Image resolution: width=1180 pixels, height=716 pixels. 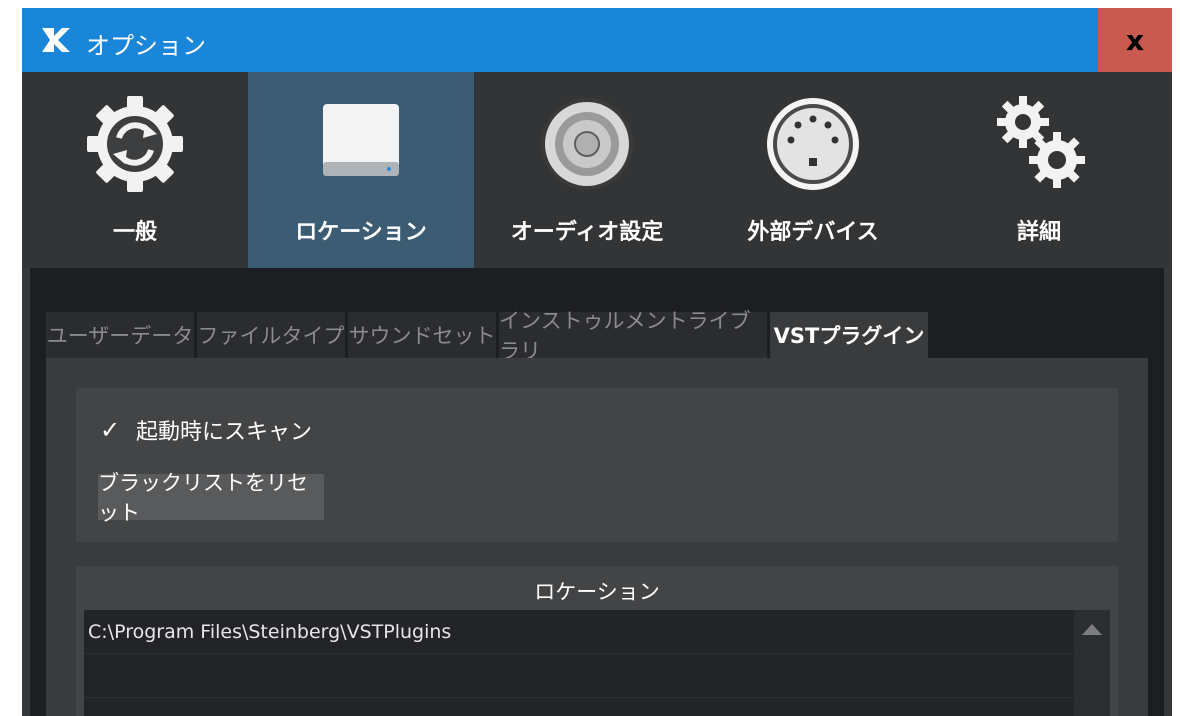 What do you see at coordinates (1092, 629) in the screenshot?
I see `scroll-up-icon` at bounding box center [1092, 629].